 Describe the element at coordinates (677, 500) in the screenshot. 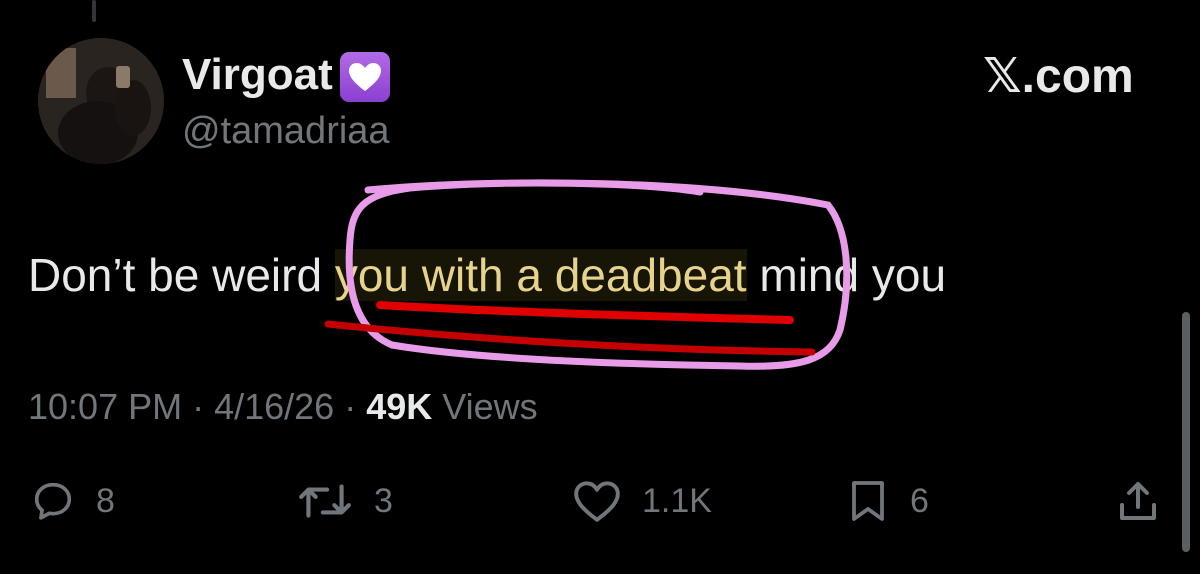

I see `like-count: 1.1K` at that location.